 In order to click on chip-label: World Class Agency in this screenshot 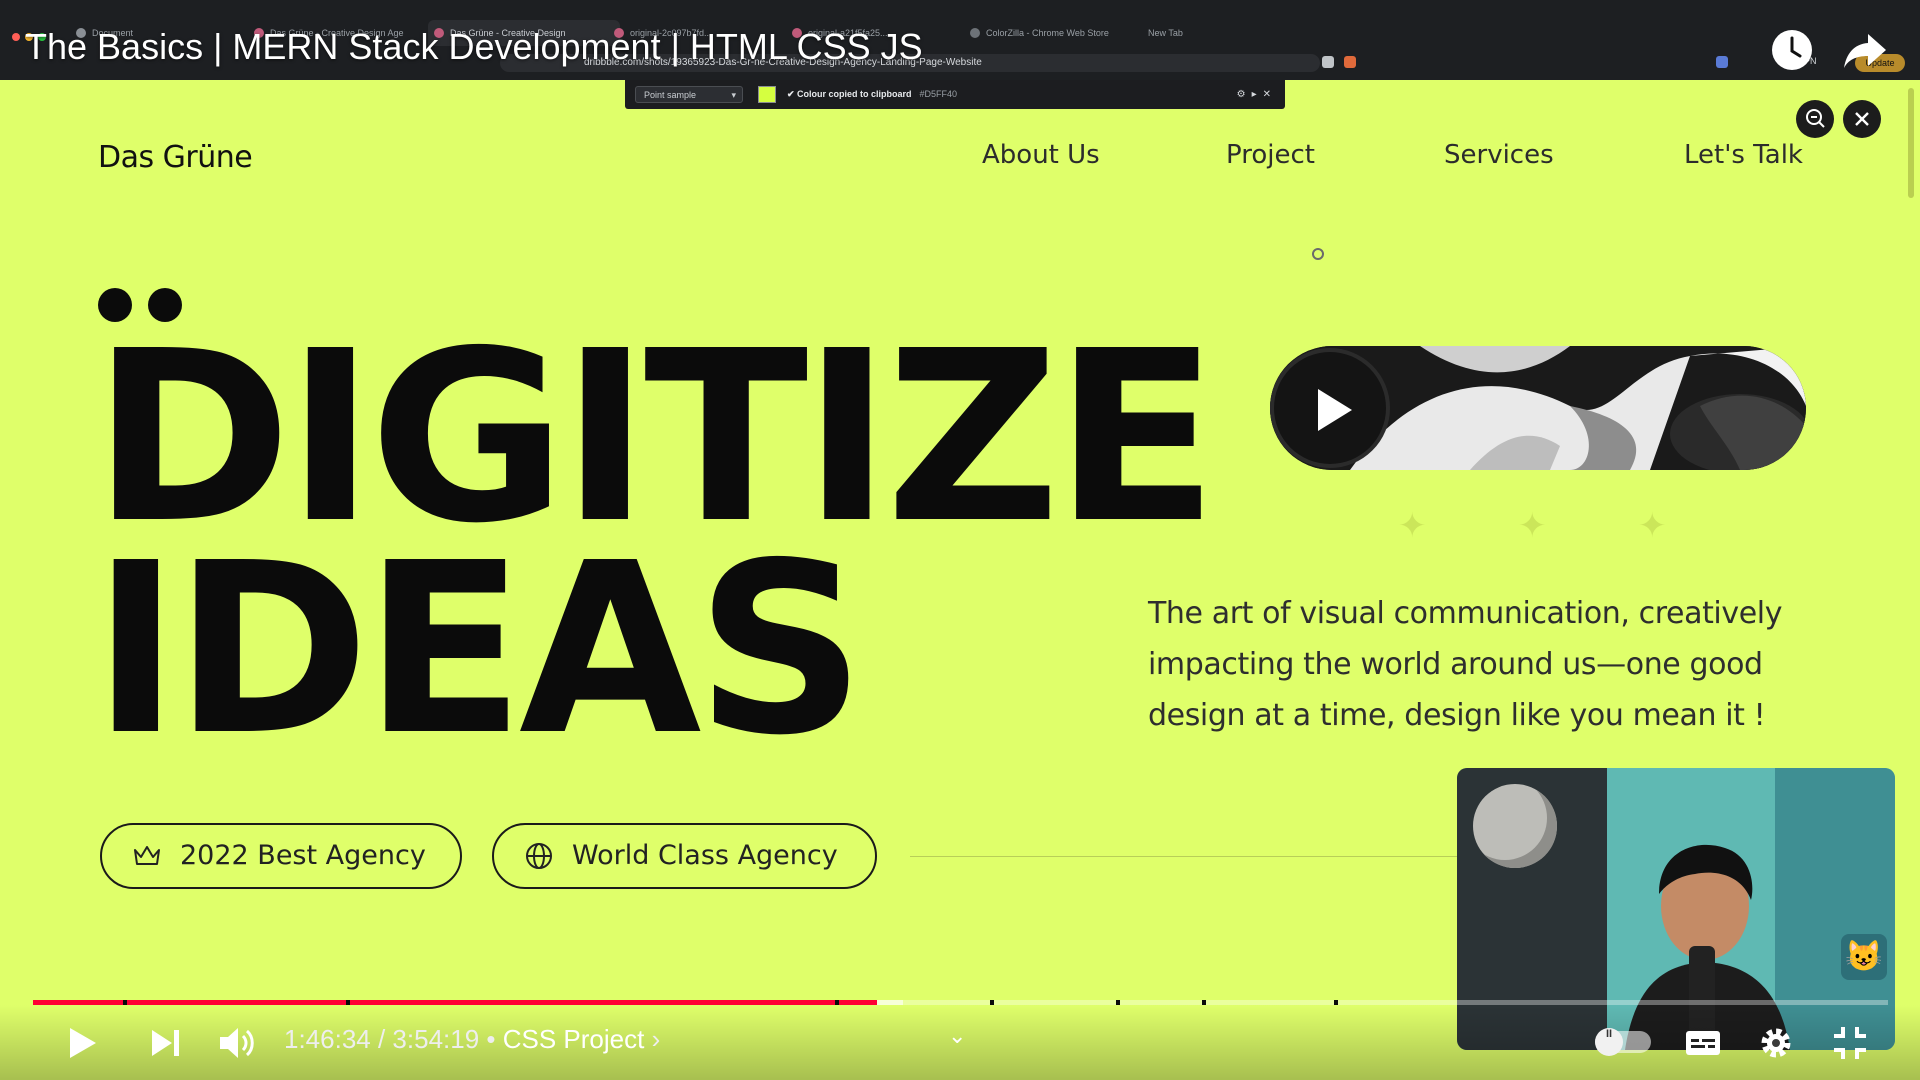, I will do `click(705, 855)`.